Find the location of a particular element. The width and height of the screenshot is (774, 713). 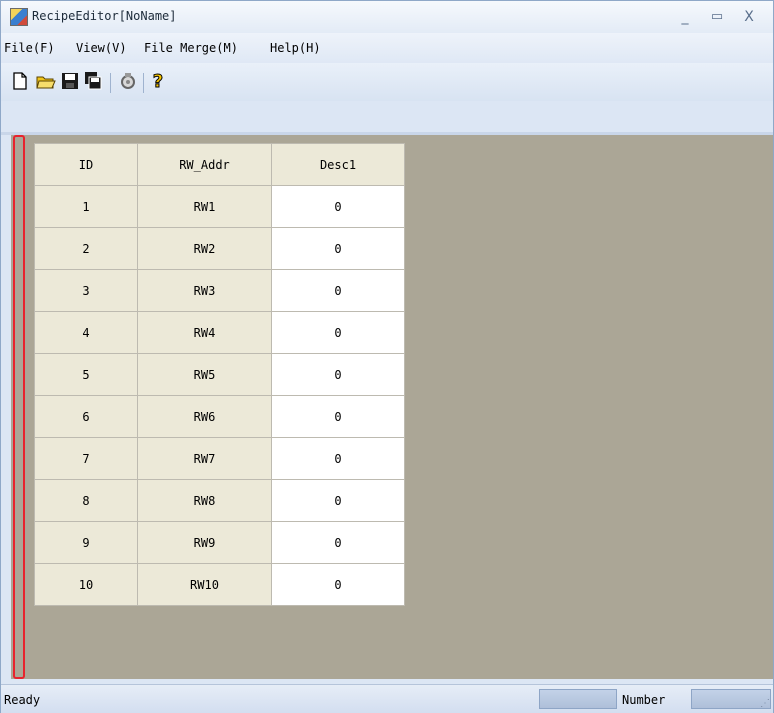

table-row: 2 RW2 0 is located at coordinates (219, 248).